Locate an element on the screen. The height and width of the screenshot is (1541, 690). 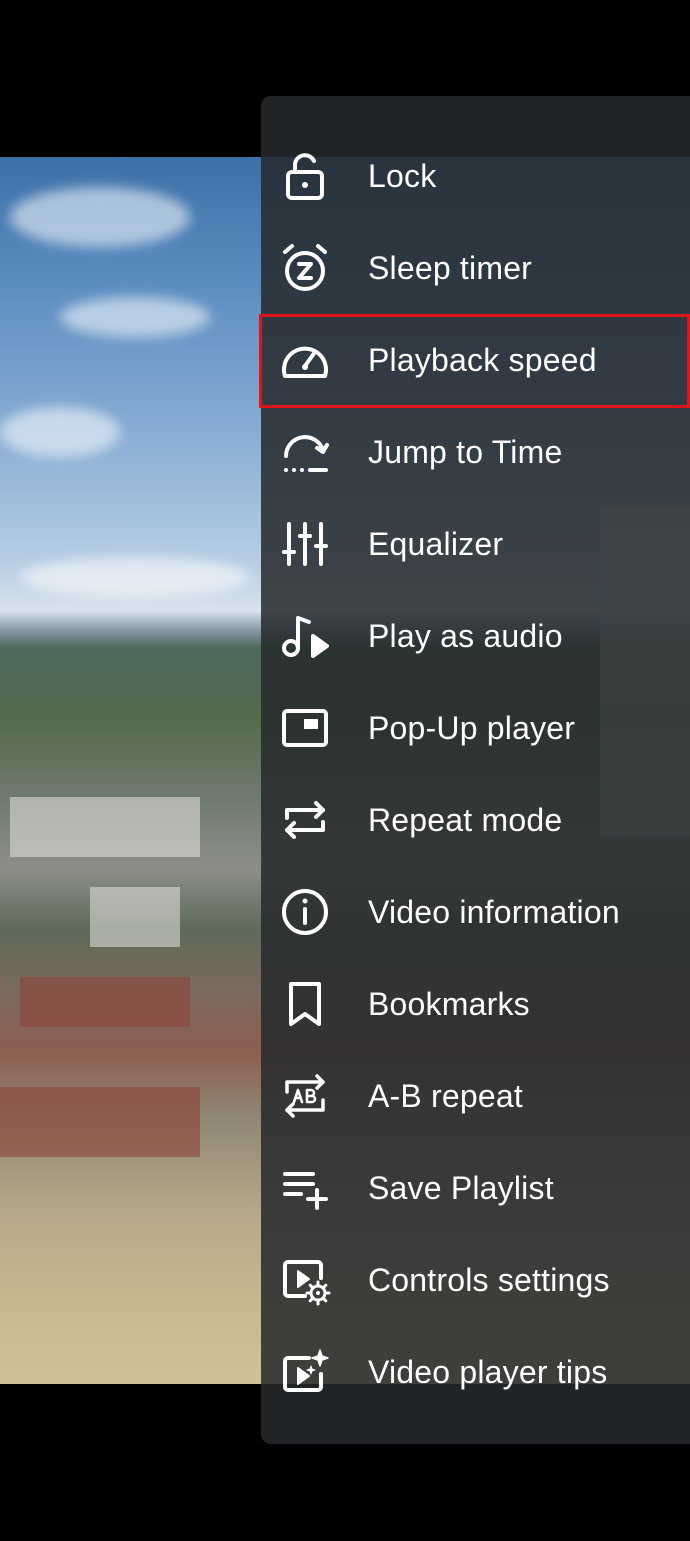
ab-repeat-icon is located at coordinates (305, 1096).